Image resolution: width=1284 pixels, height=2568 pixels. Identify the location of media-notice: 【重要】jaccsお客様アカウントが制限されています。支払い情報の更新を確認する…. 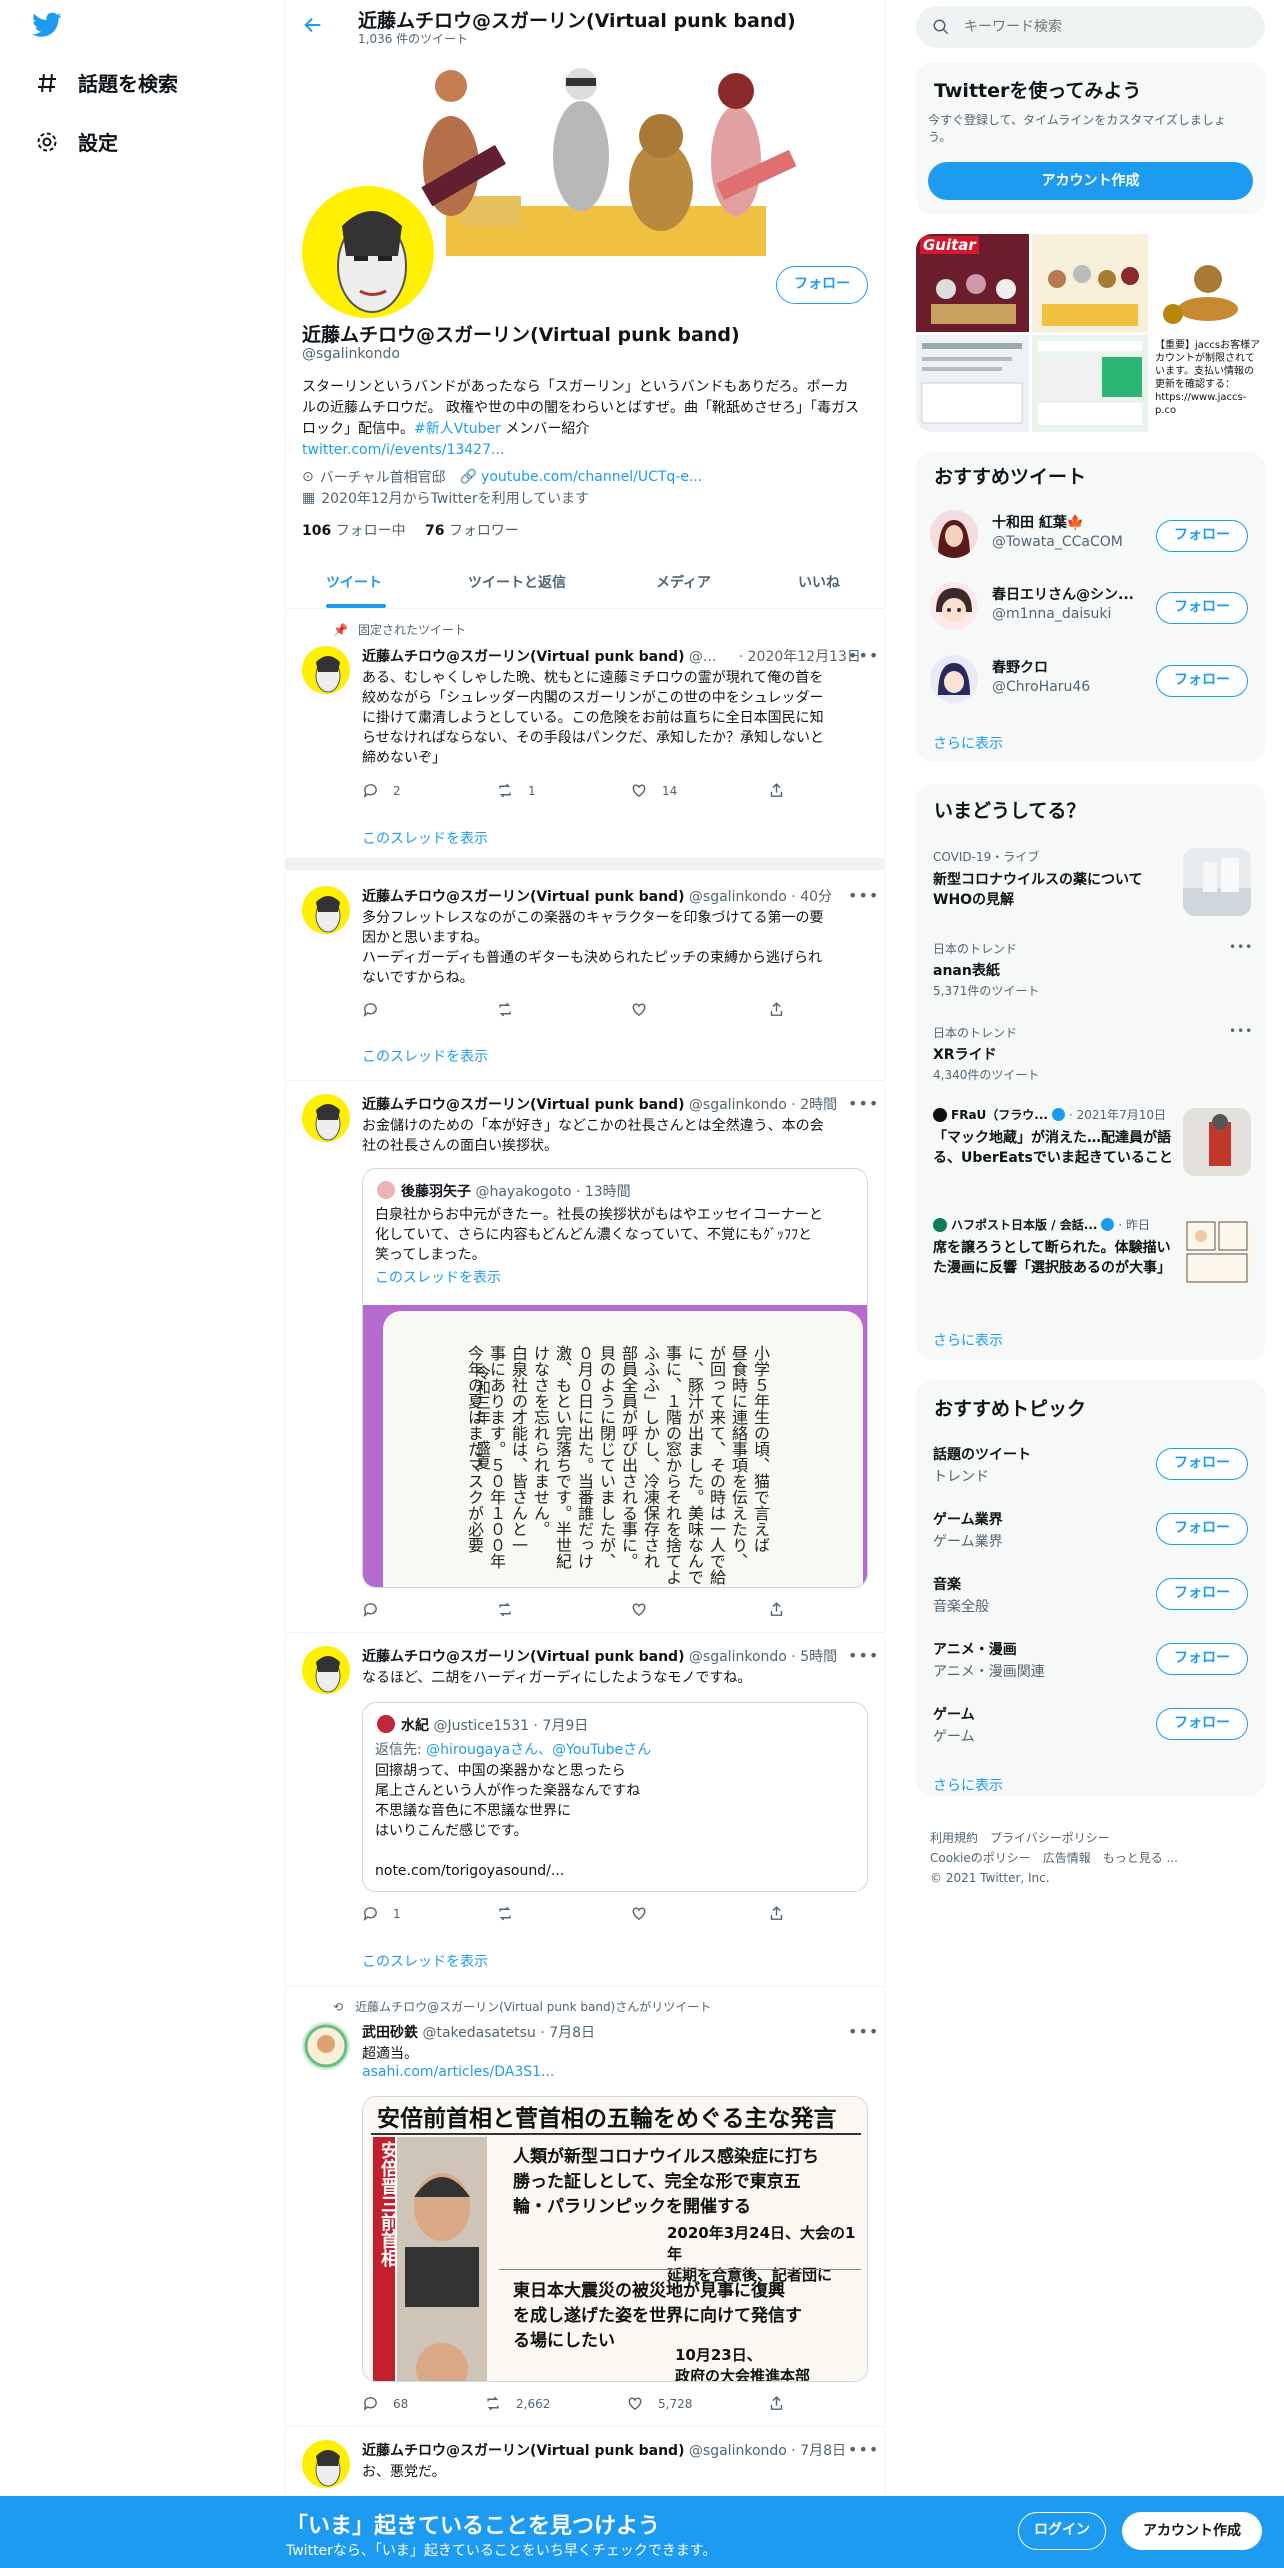
(1208, 383).